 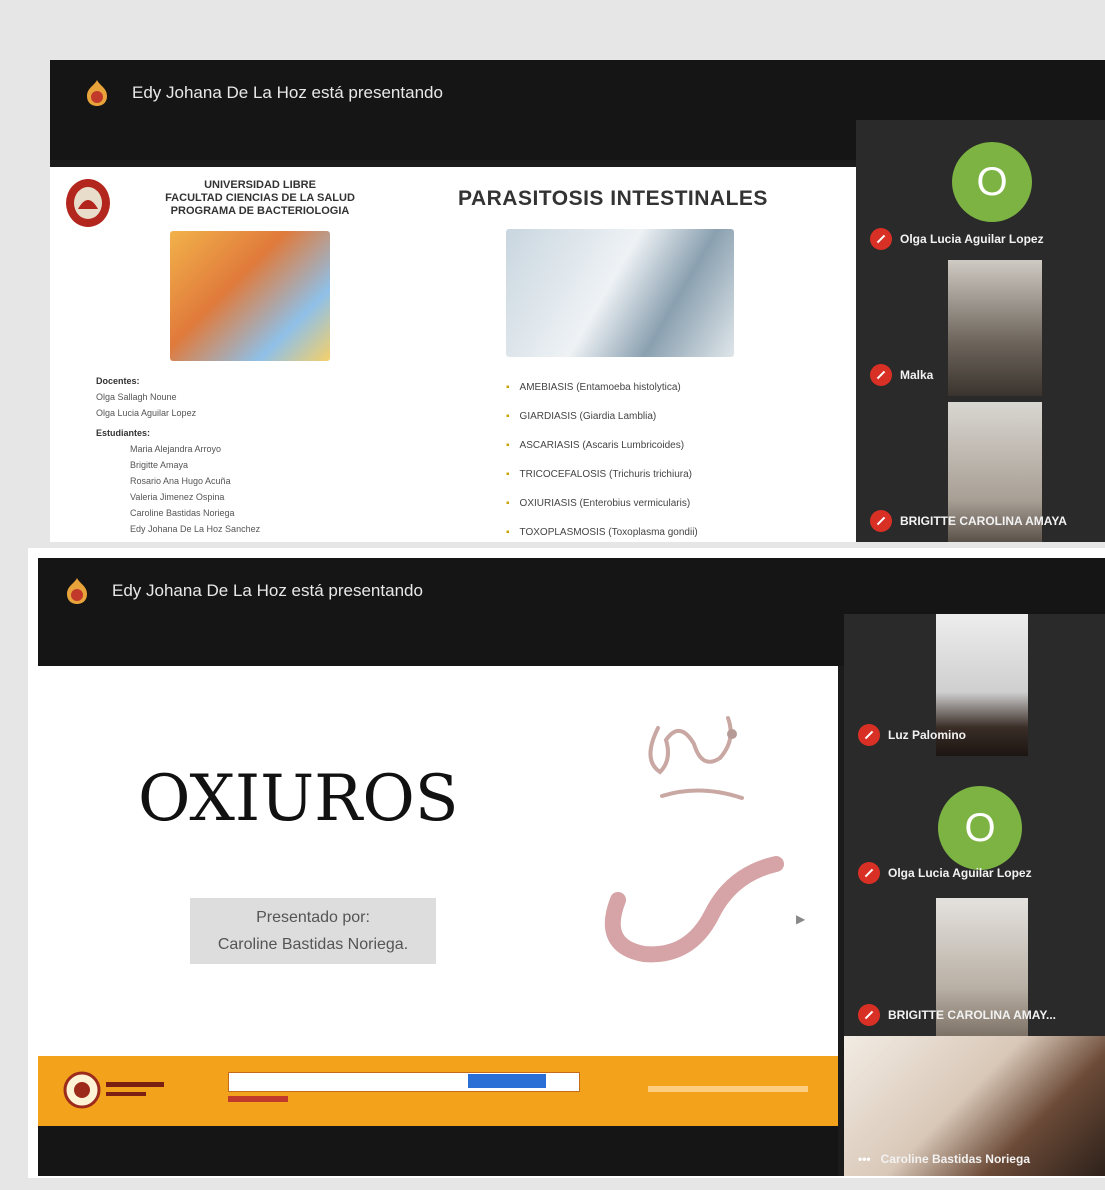 I want to click on search-button, so click(x=507, y=1081).